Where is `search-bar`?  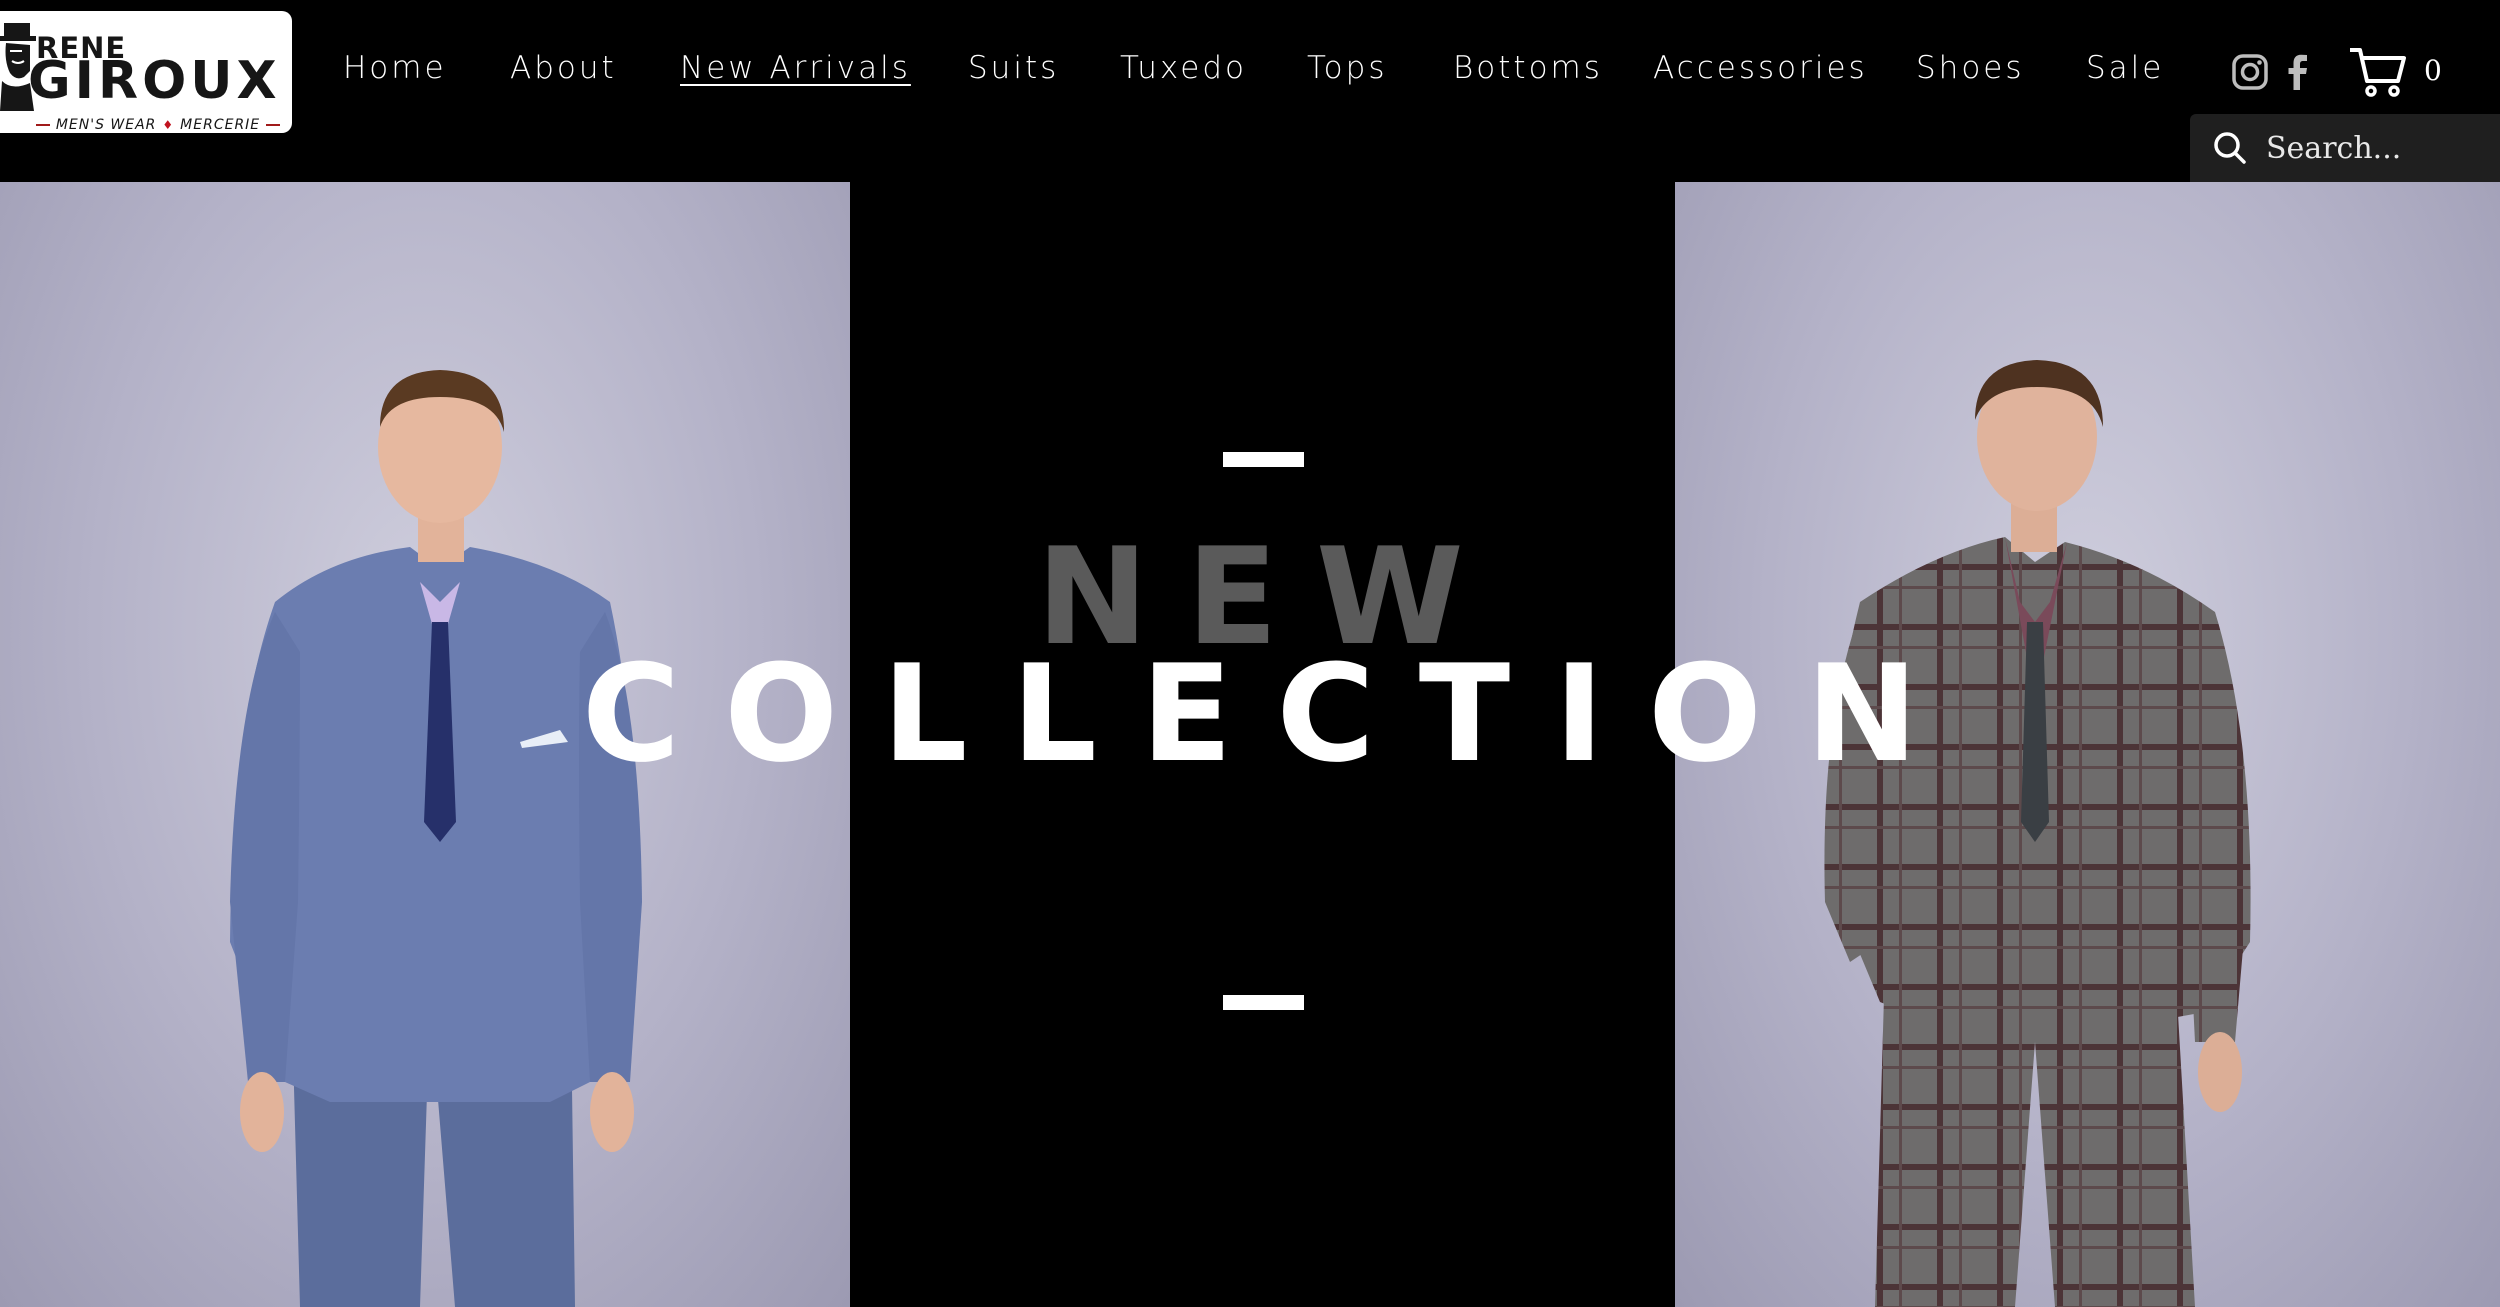
search-bar is located at coordinates (2345, 148).